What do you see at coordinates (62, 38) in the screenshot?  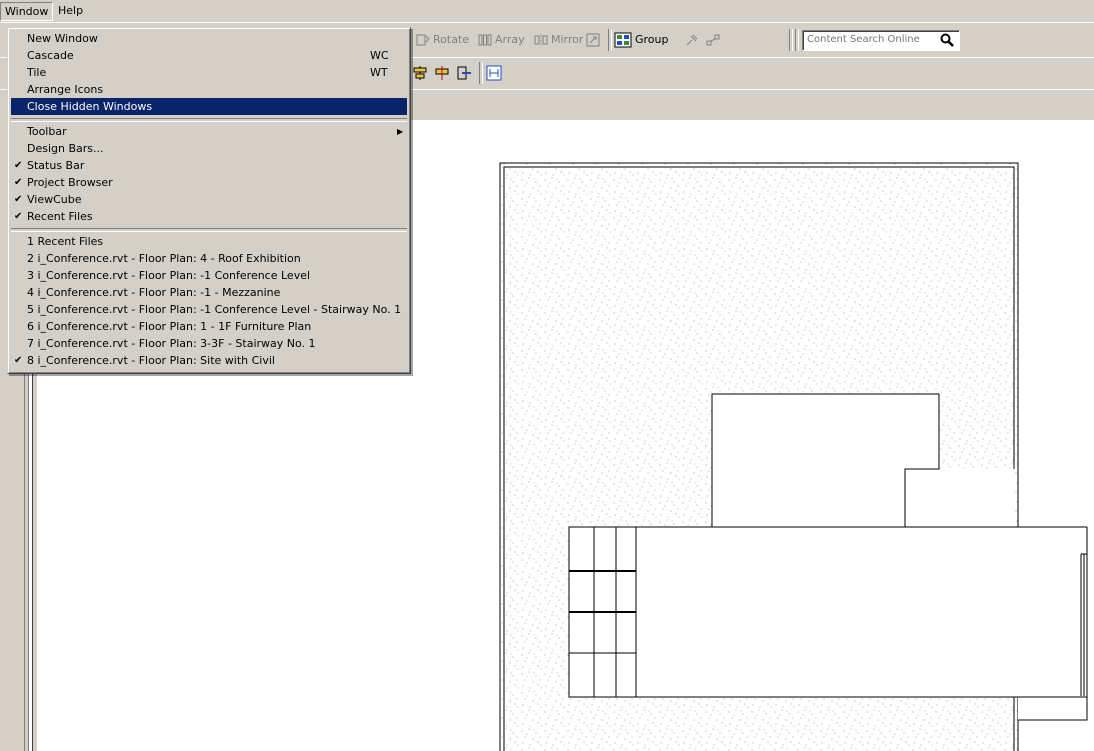 I see `menu-item-label: New Window` at bounding box center [62, 38].